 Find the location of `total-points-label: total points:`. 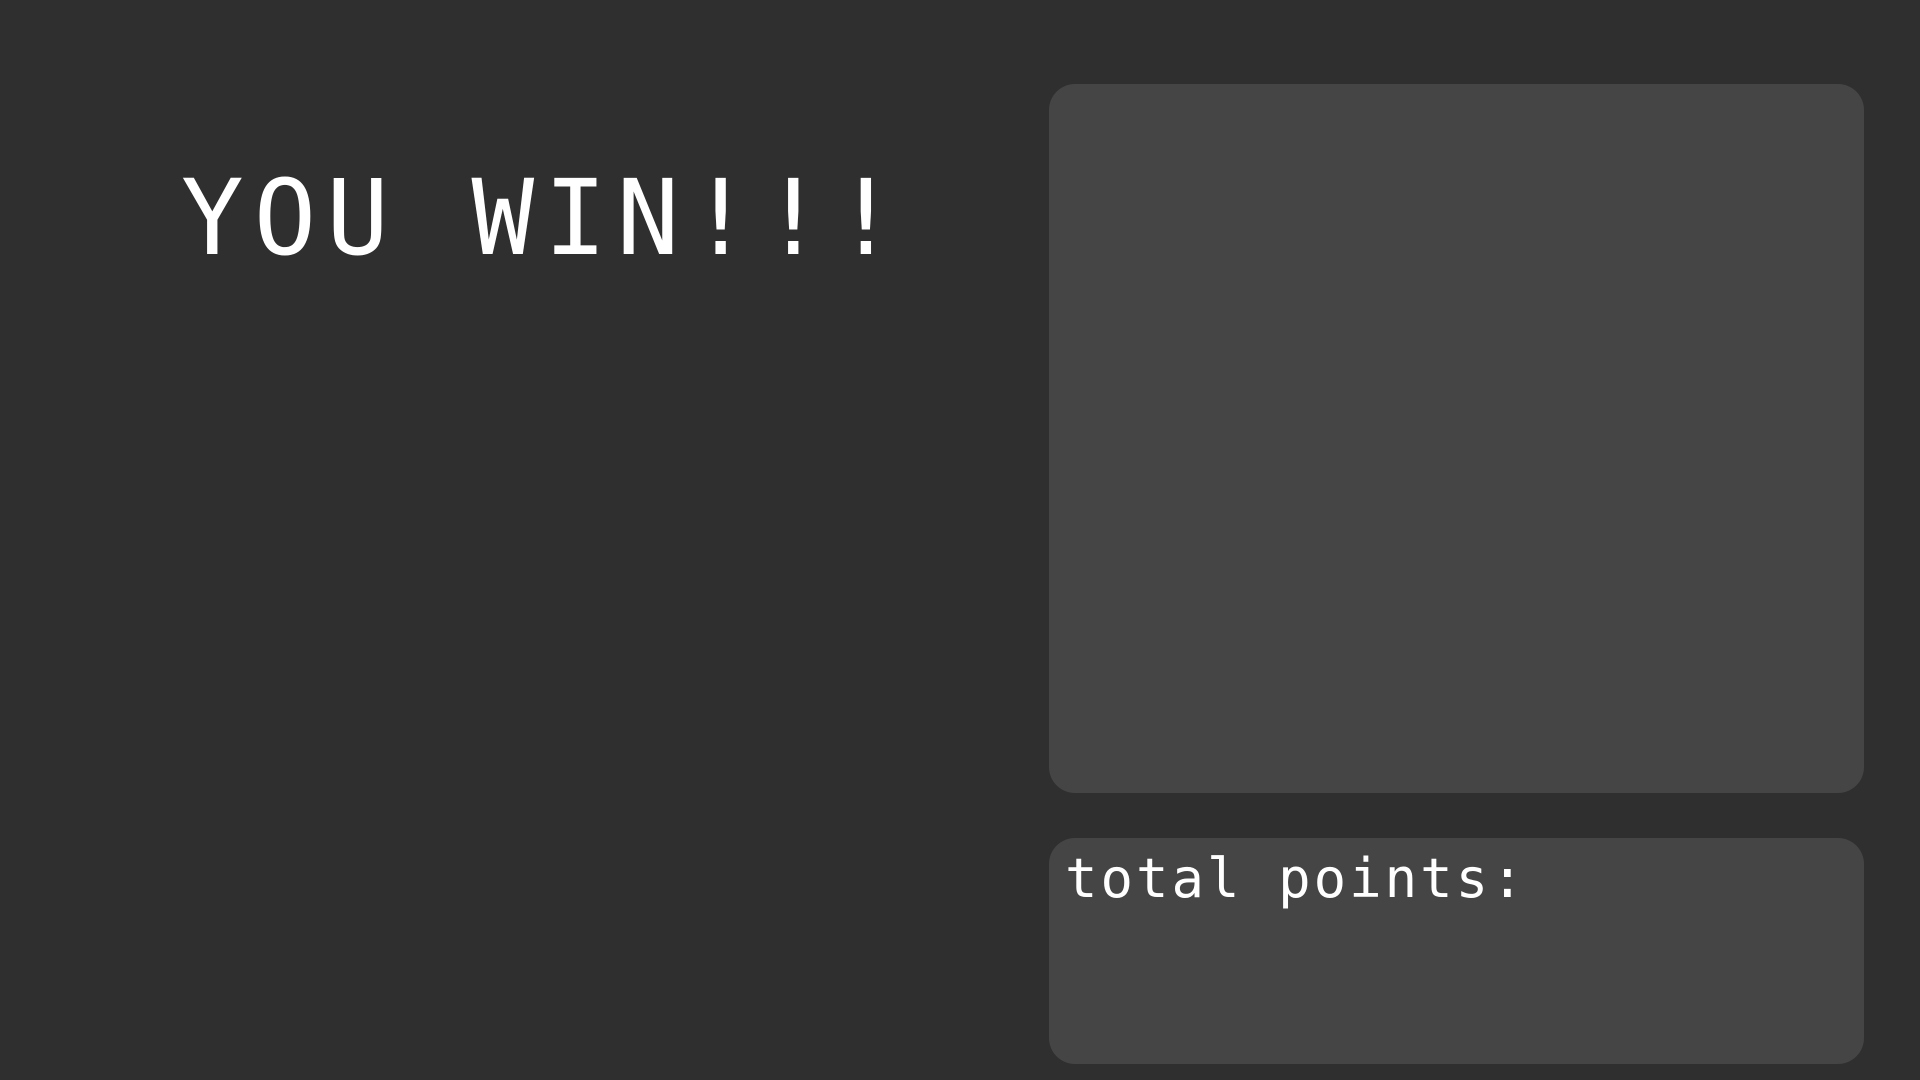

total-points-label: total points: is located at coordinates (1296, 878).